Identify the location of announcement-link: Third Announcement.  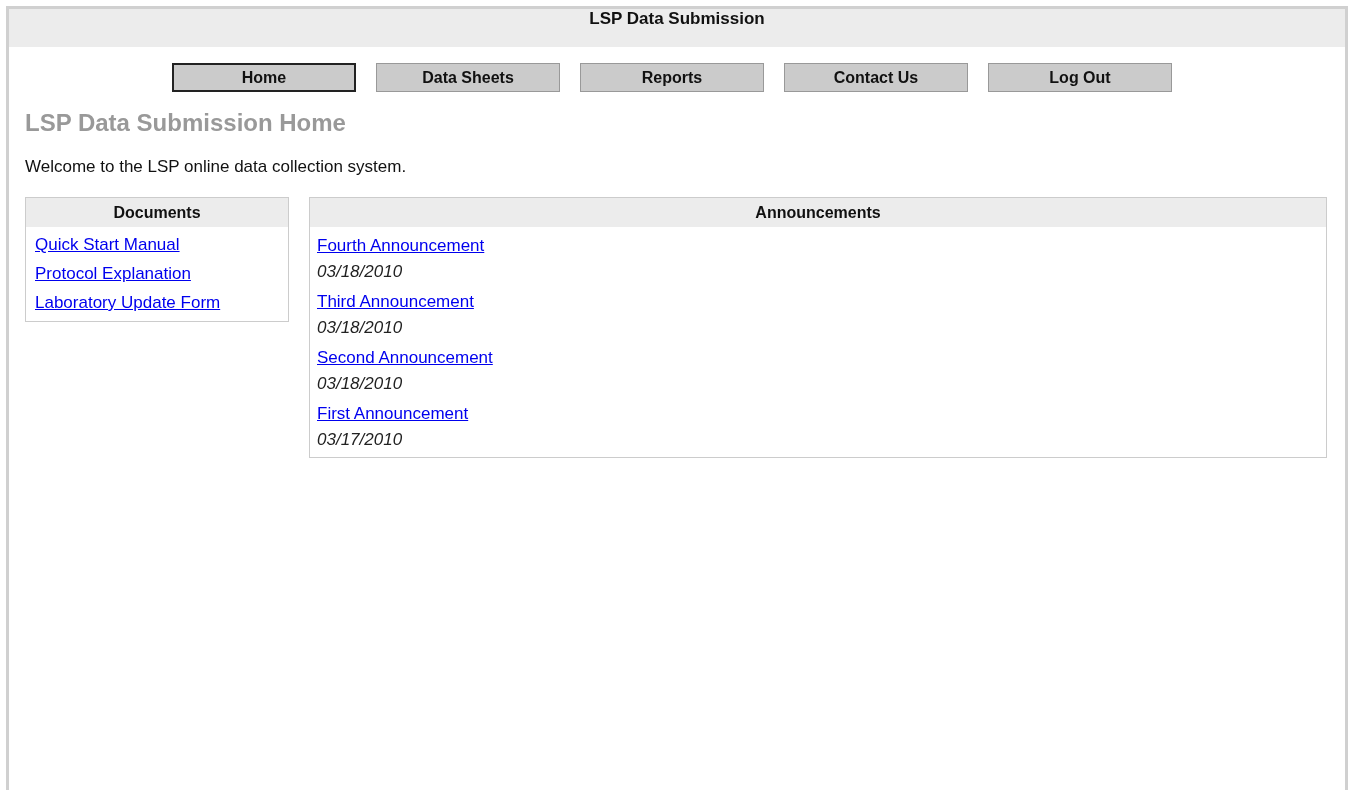
(395, 302).